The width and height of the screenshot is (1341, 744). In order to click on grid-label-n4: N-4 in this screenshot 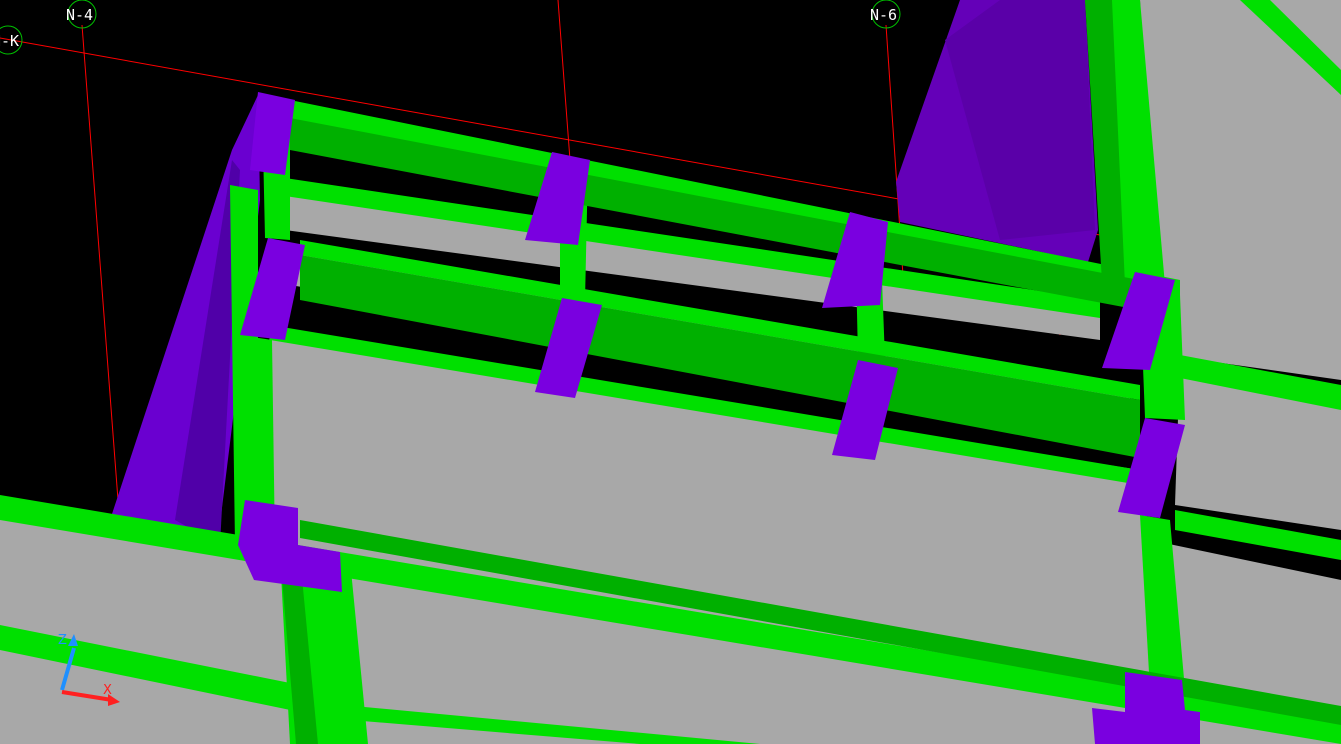, I will do `click(79, 15)`.